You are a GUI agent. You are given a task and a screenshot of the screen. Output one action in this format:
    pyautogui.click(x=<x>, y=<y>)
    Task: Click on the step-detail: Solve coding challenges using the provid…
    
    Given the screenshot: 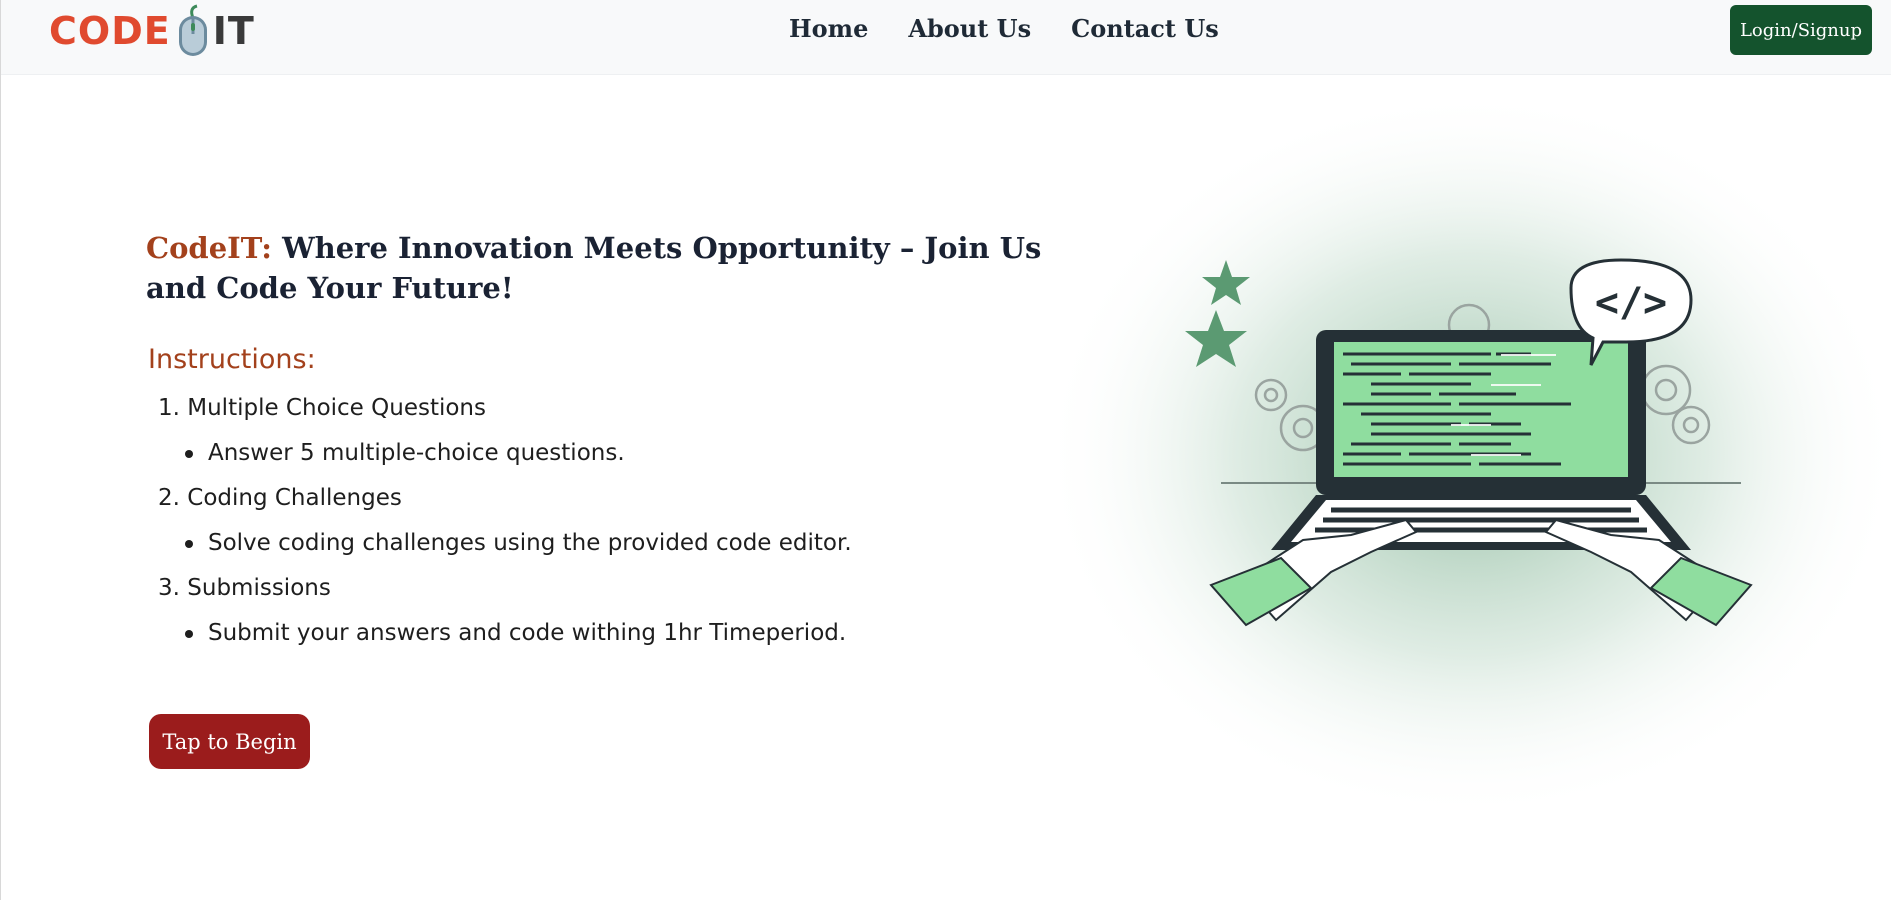 What is the action you would take?
    pyautogui.click(x=530, y=543)
    